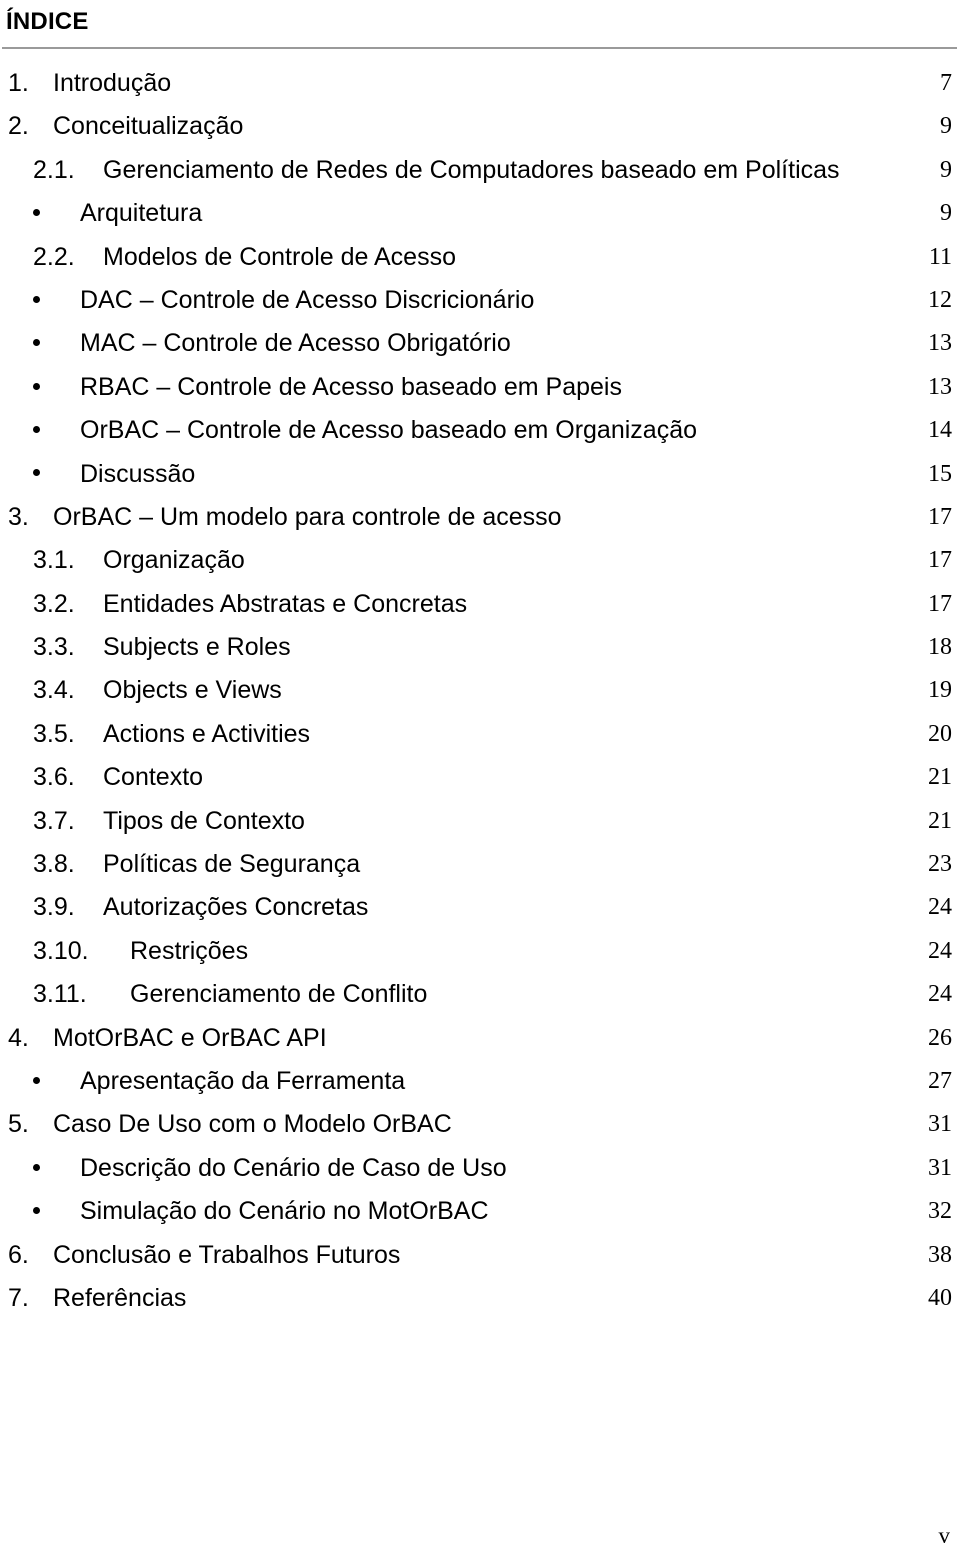  I want to click on toc-entry-number: 3.5., so click(54, 733).